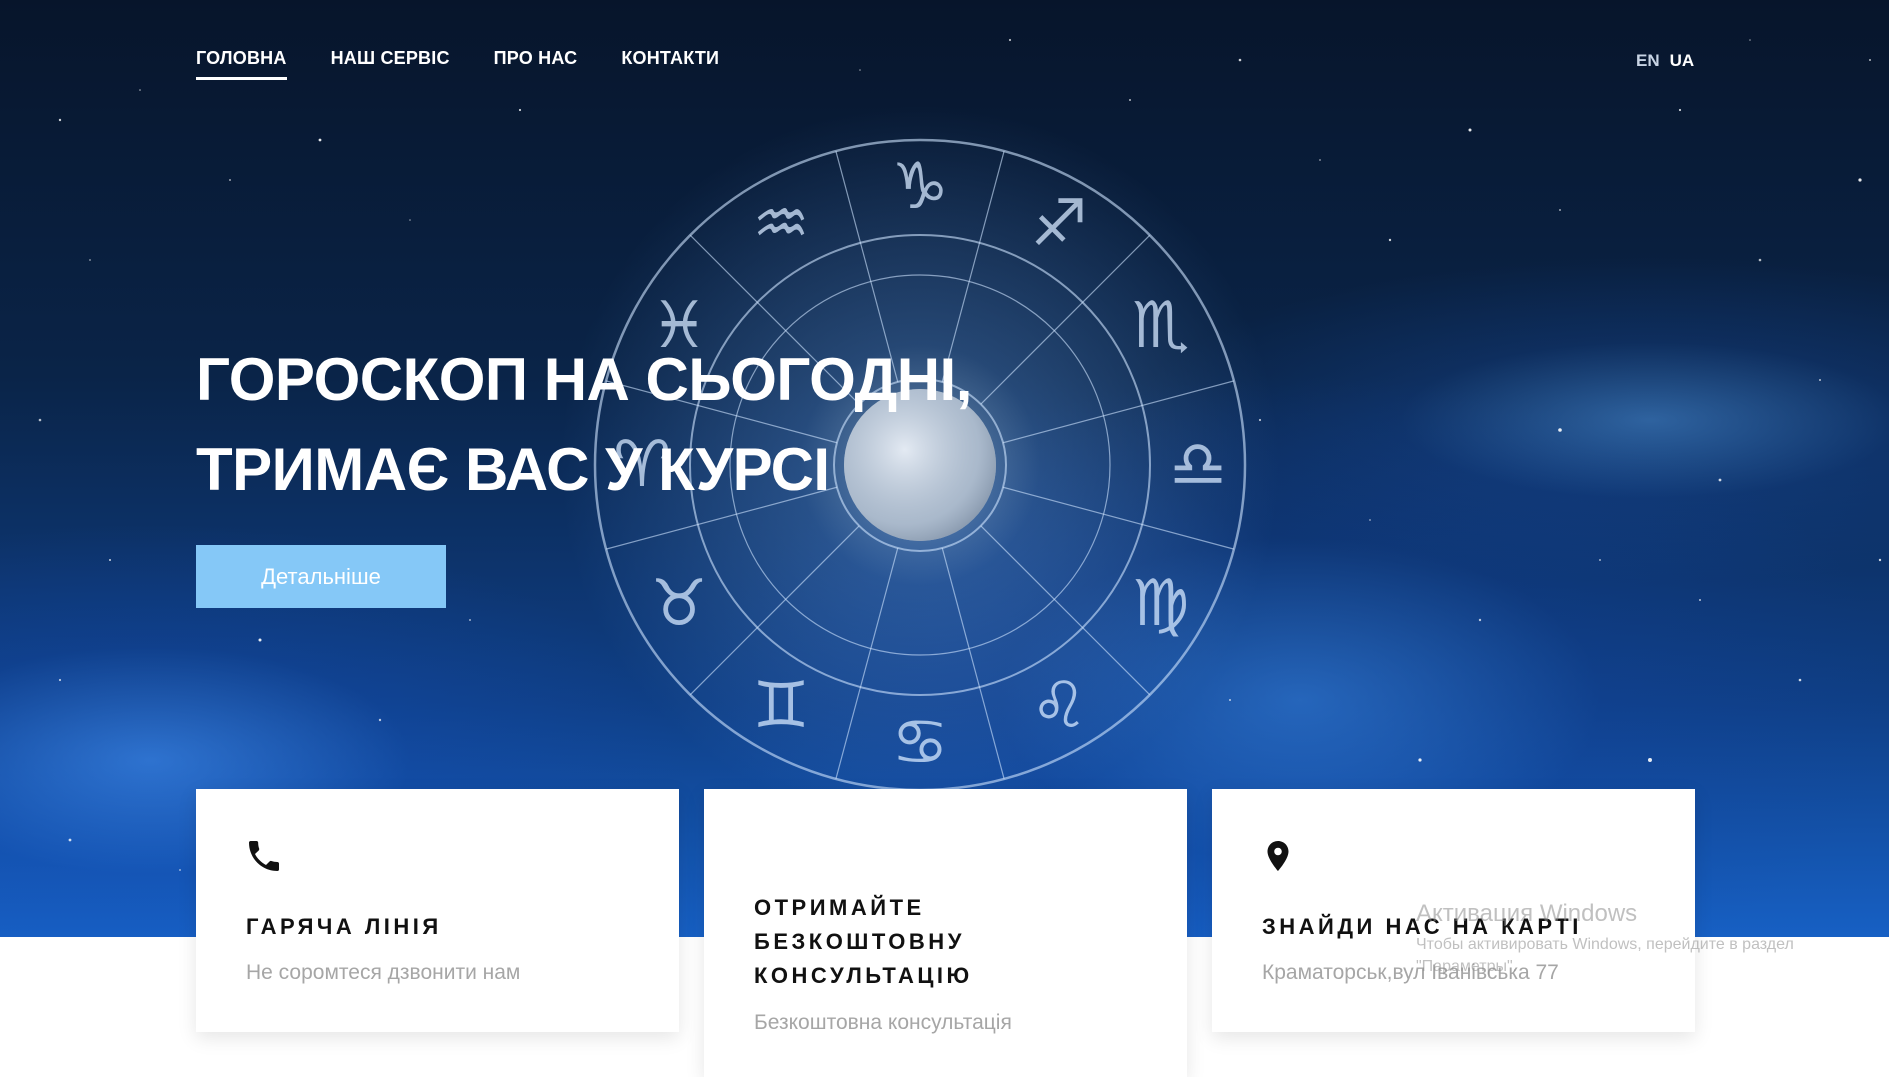  I want to click on nav-item-about: ПРО НАС, so click(536, 64).